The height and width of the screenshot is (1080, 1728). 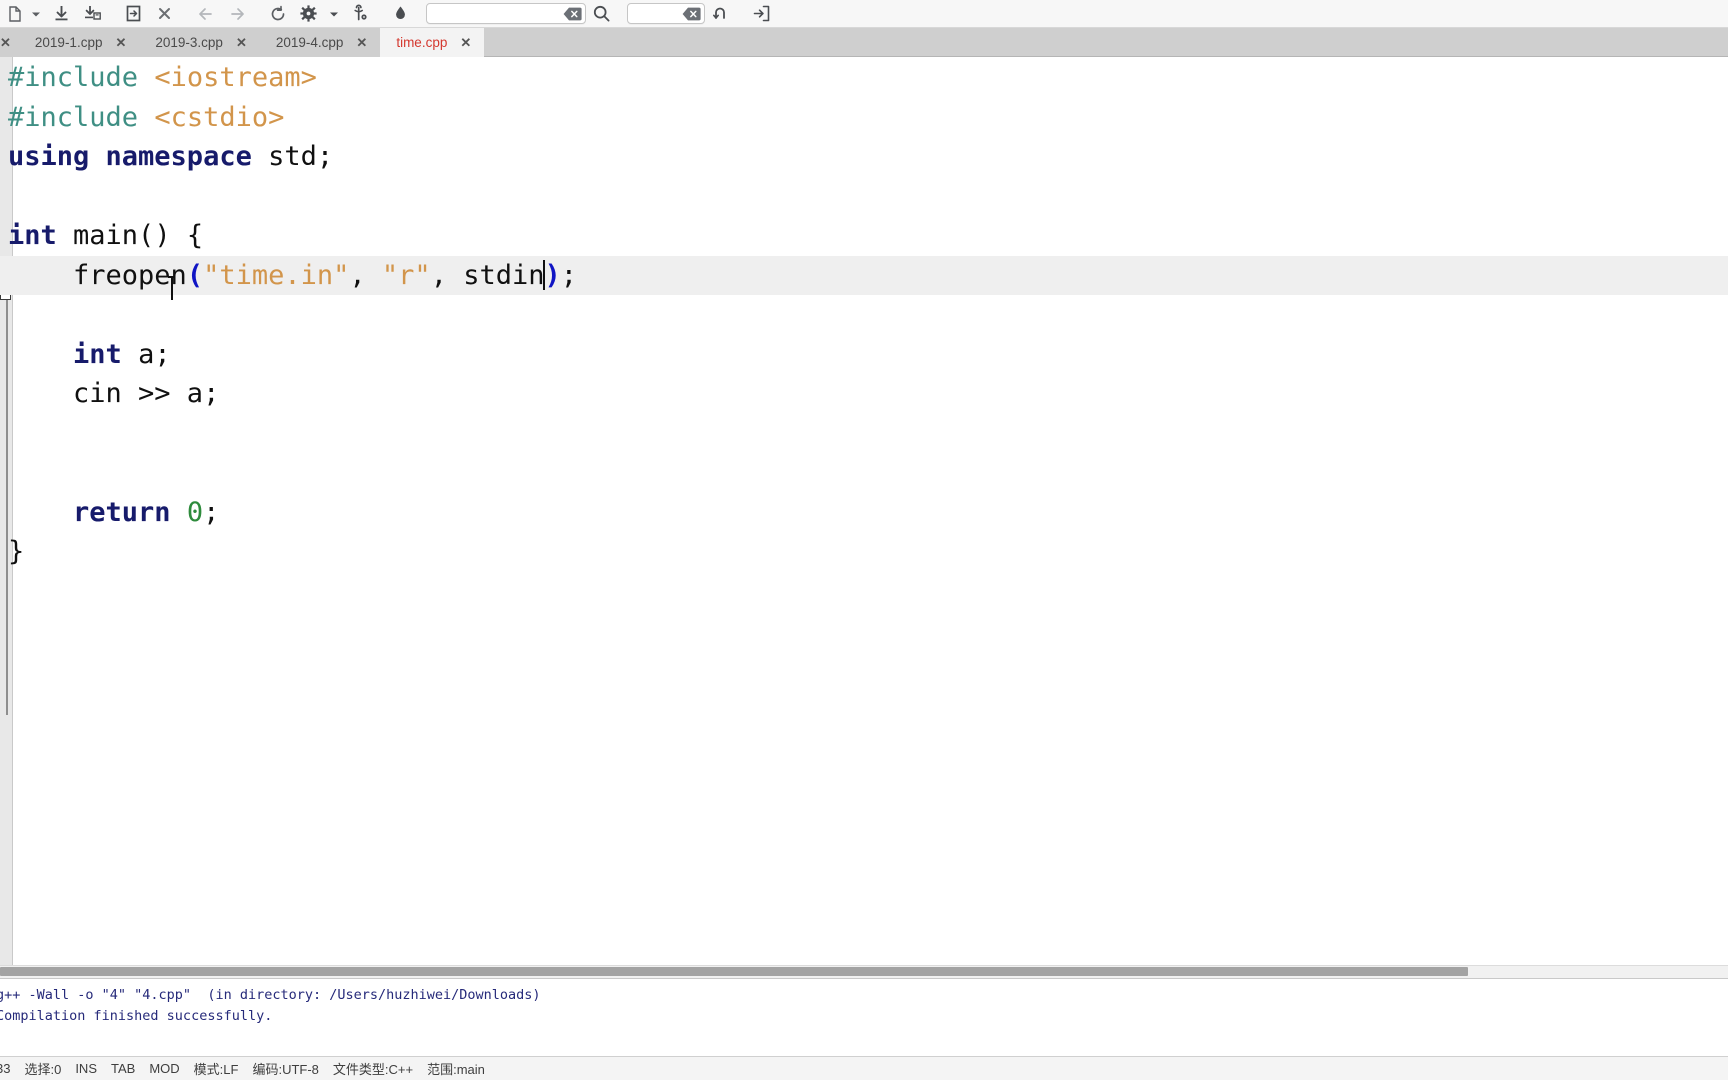 I want to click on forward-arrow-icon, so click(x=236, y=14).